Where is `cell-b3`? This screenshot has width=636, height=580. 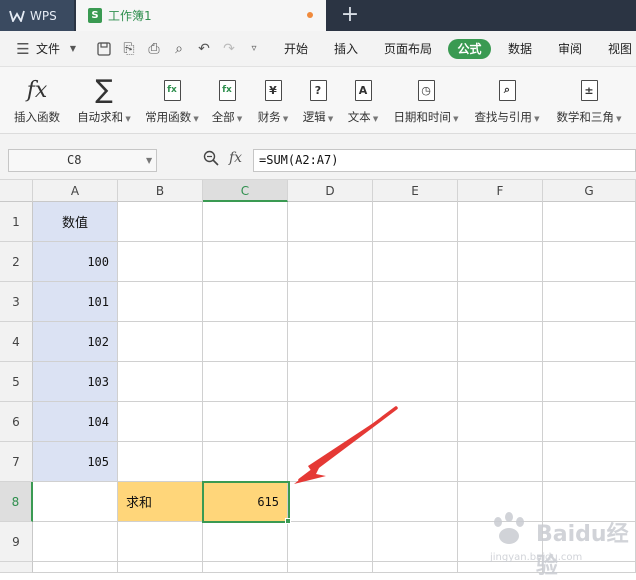 cell-b3 is located at coordinates (160, 302).